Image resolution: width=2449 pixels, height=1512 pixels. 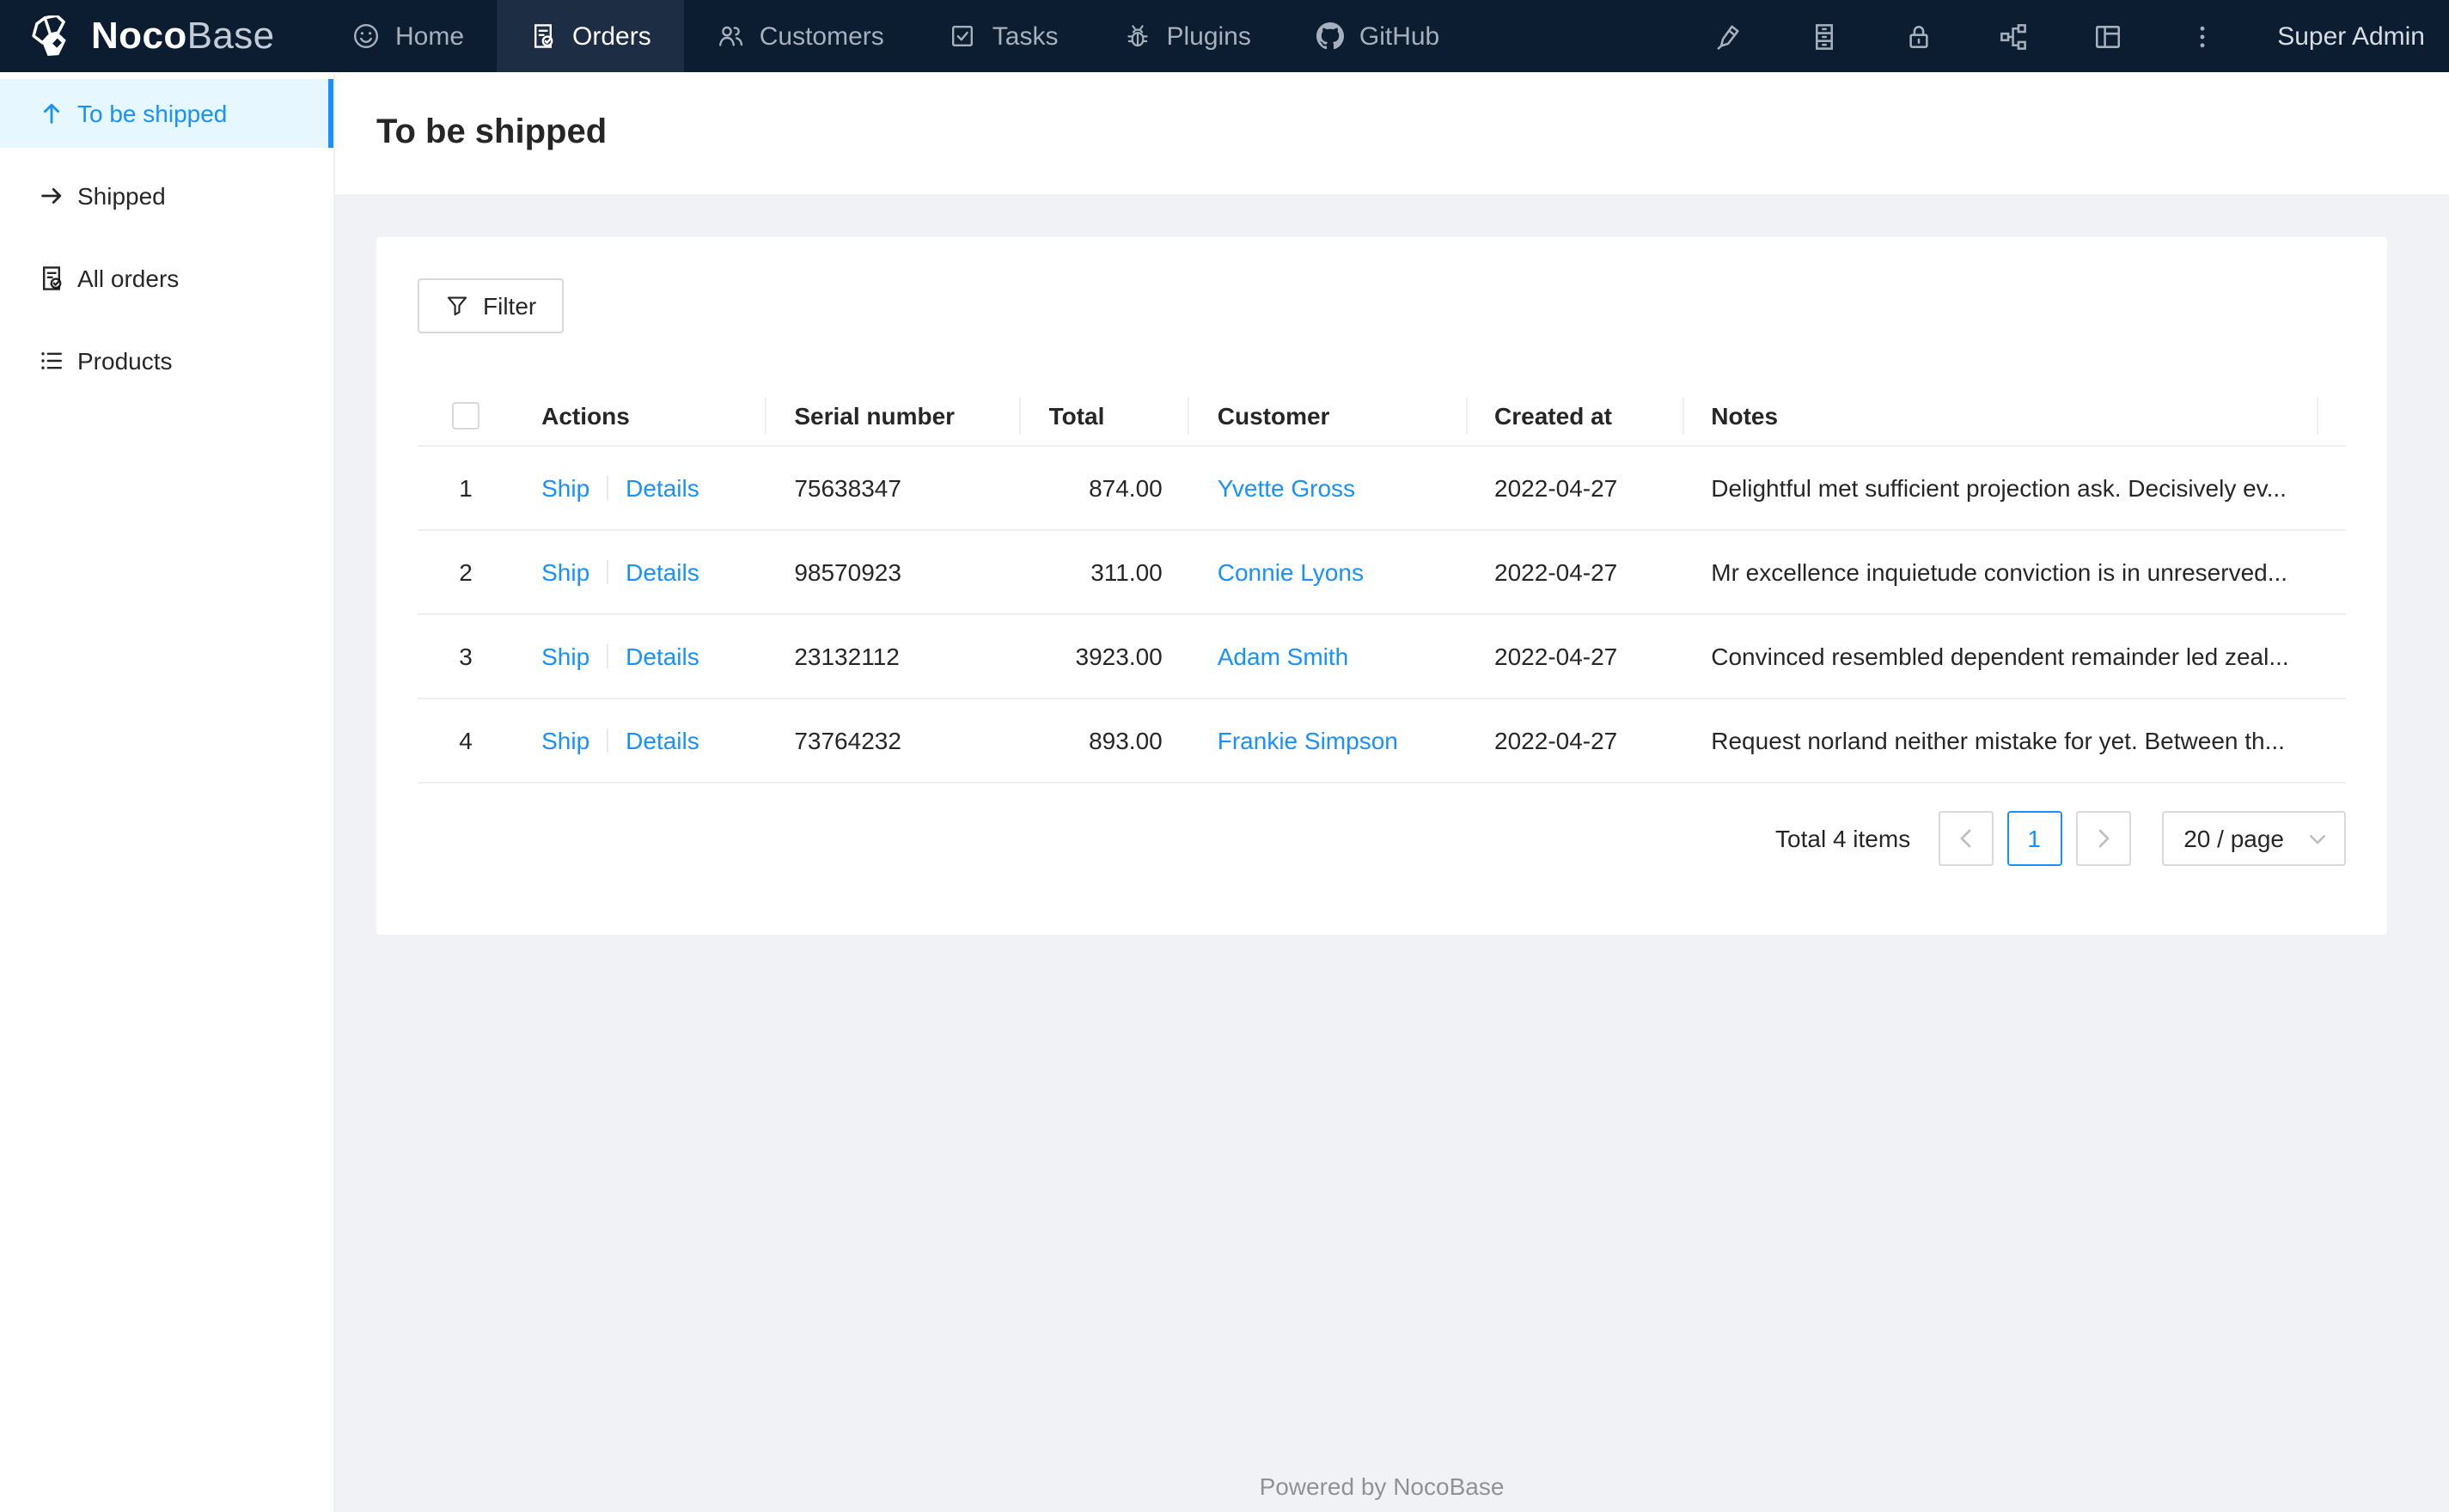 I want to click on nocobase-logo: Noco Base, so click(x=160, y=36).